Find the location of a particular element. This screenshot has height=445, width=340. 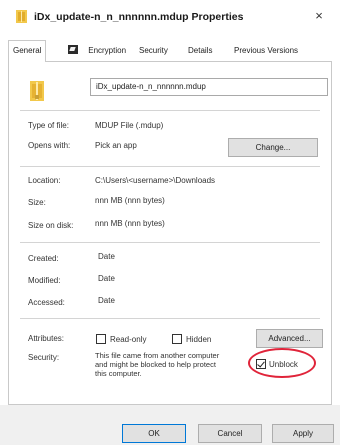

cancel-button-label: Cancel is located at coordinates (230, 433).